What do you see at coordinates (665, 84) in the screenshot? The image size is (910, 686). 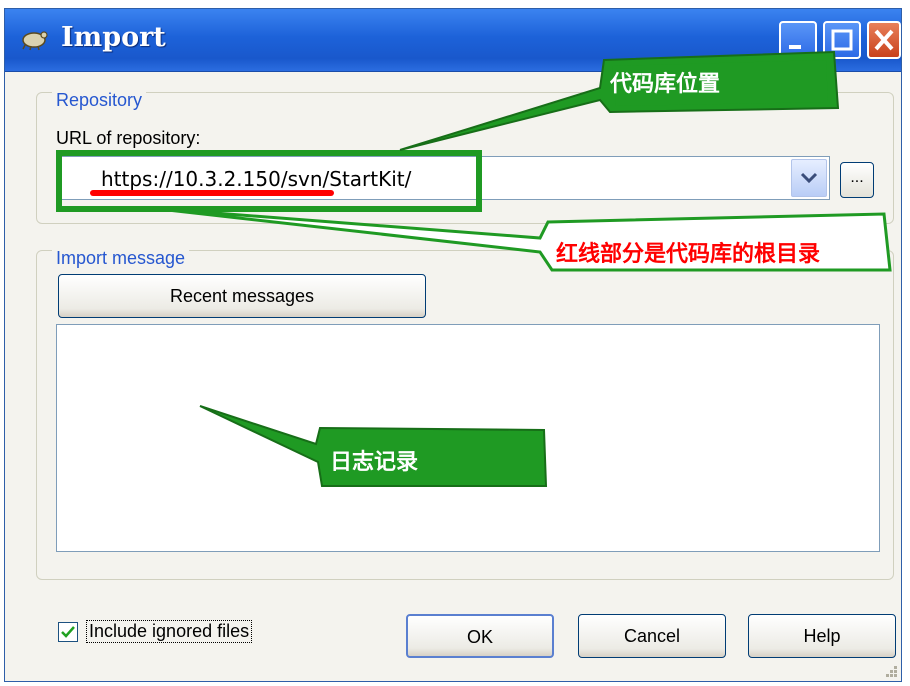 I see `callout-repo-location-text: 代码库位置` at bounding box center [665, 84].